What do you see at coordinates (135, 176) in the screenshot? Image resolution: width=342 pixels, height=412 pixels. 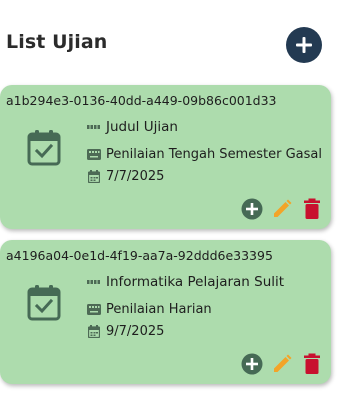 I see `exam-date: 7/7/2025` at bounding box center [135, 176].